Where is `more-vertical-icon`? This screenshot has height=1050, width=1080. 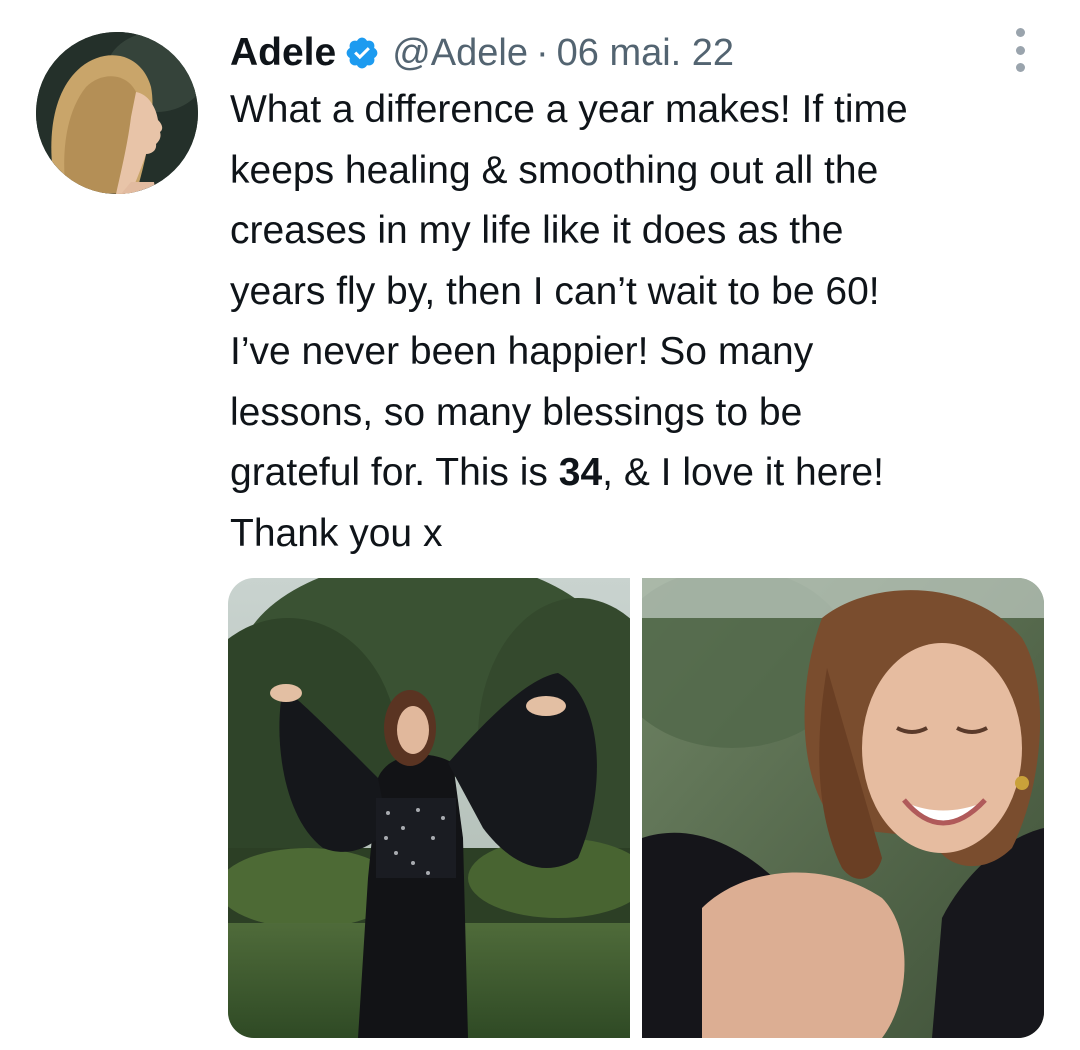
more-vertical-icon is located at coordinates (1020, 50).